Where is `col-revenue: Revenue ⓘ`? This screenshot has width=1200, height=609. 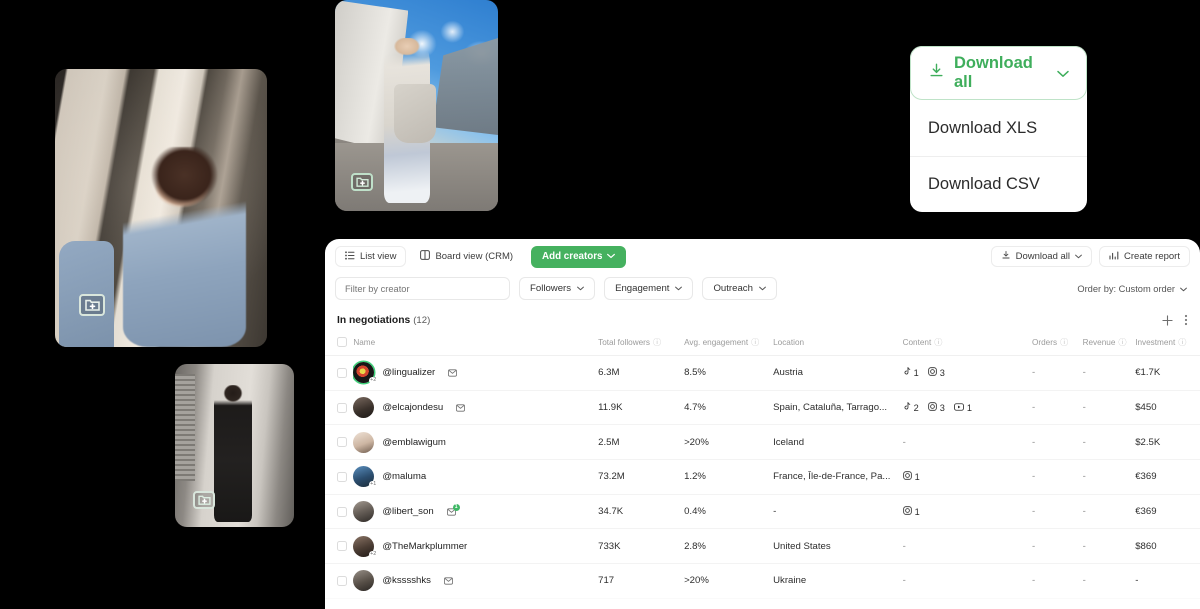
col-revenue: Revenue ⓘ is located at coordinates (1109, 344).